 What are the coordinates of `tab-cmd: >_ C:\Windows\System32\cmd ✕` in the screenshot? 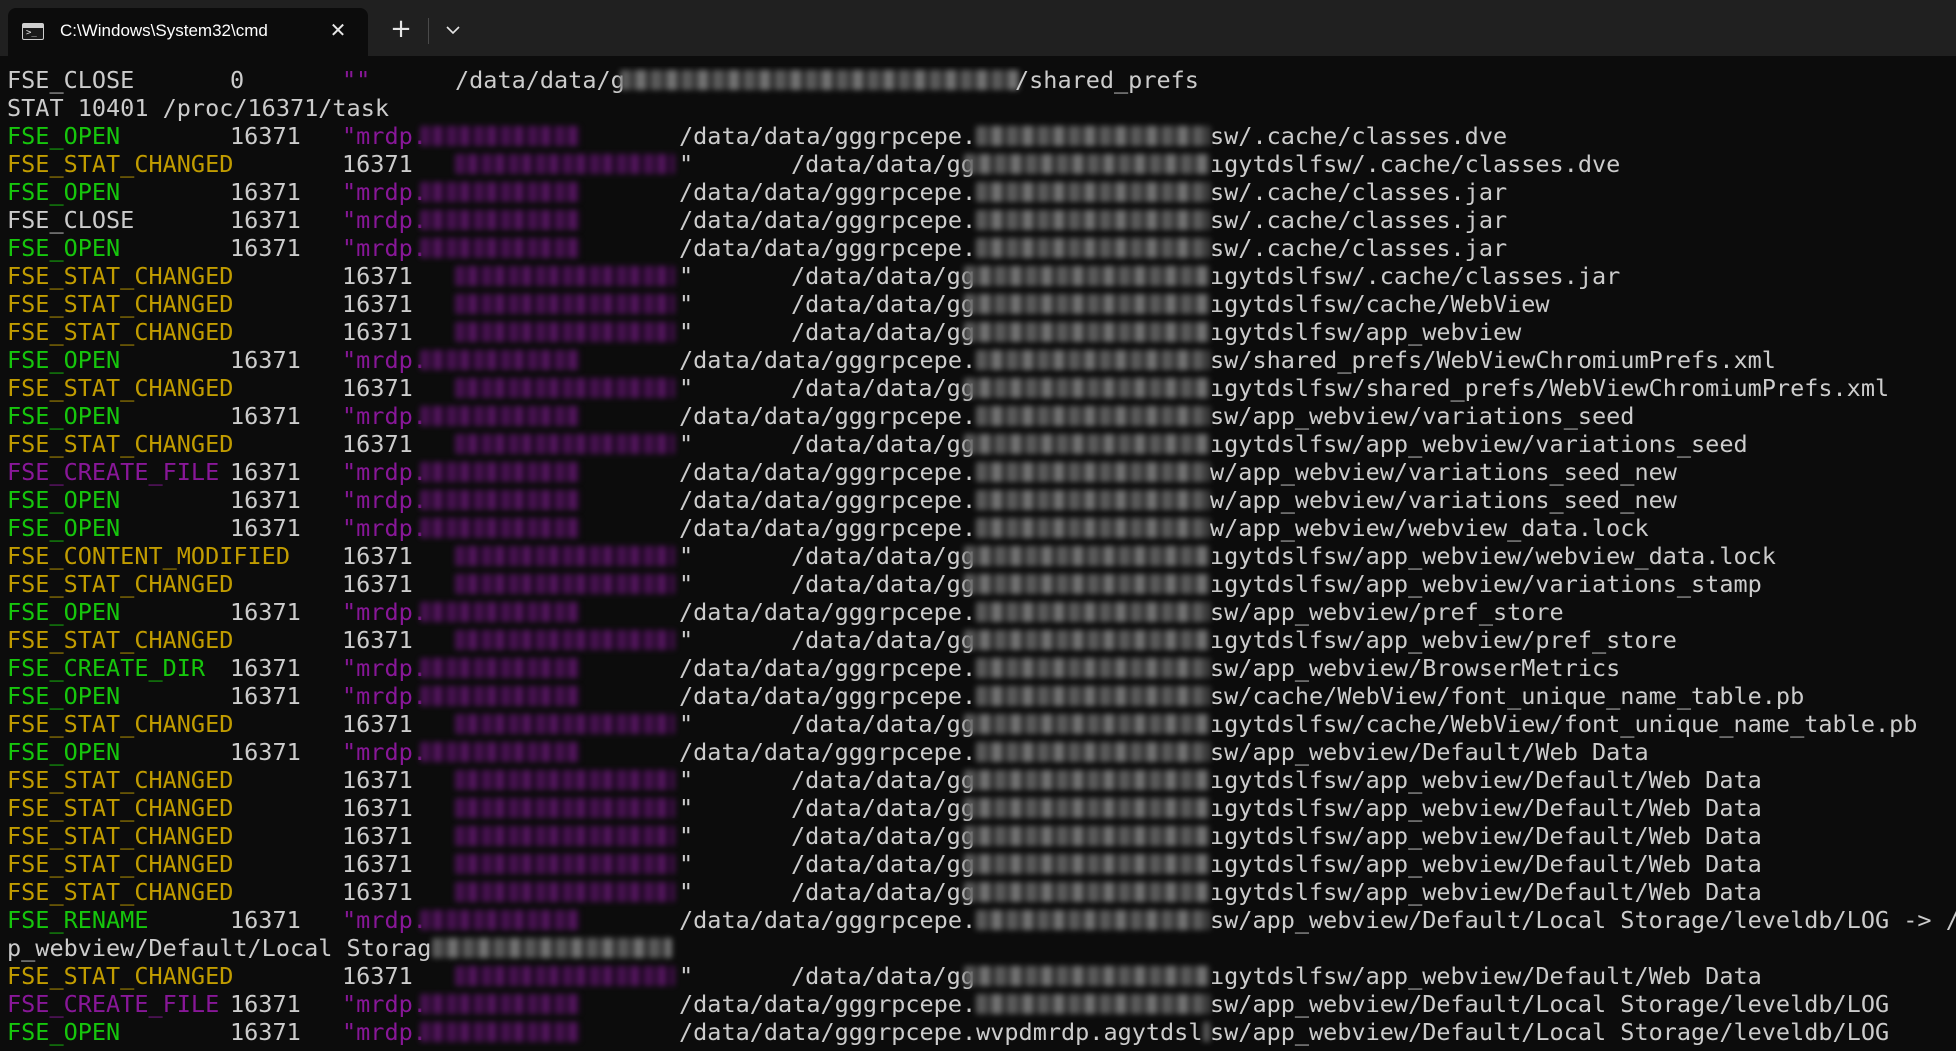 It's located at (188, 32).